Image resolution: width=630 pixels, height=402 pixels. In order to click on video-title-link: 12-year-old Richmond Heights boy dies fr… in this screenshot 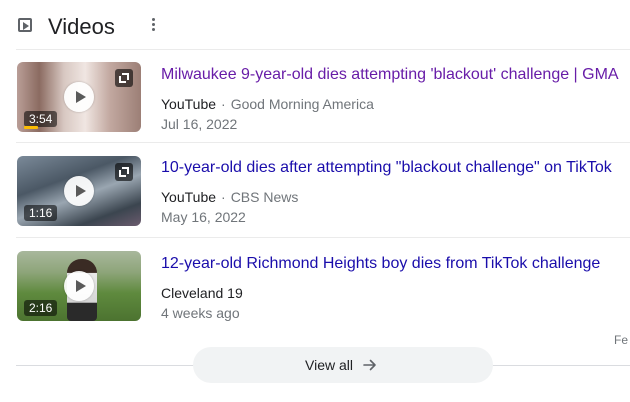, I will do `click(380, 264)`.